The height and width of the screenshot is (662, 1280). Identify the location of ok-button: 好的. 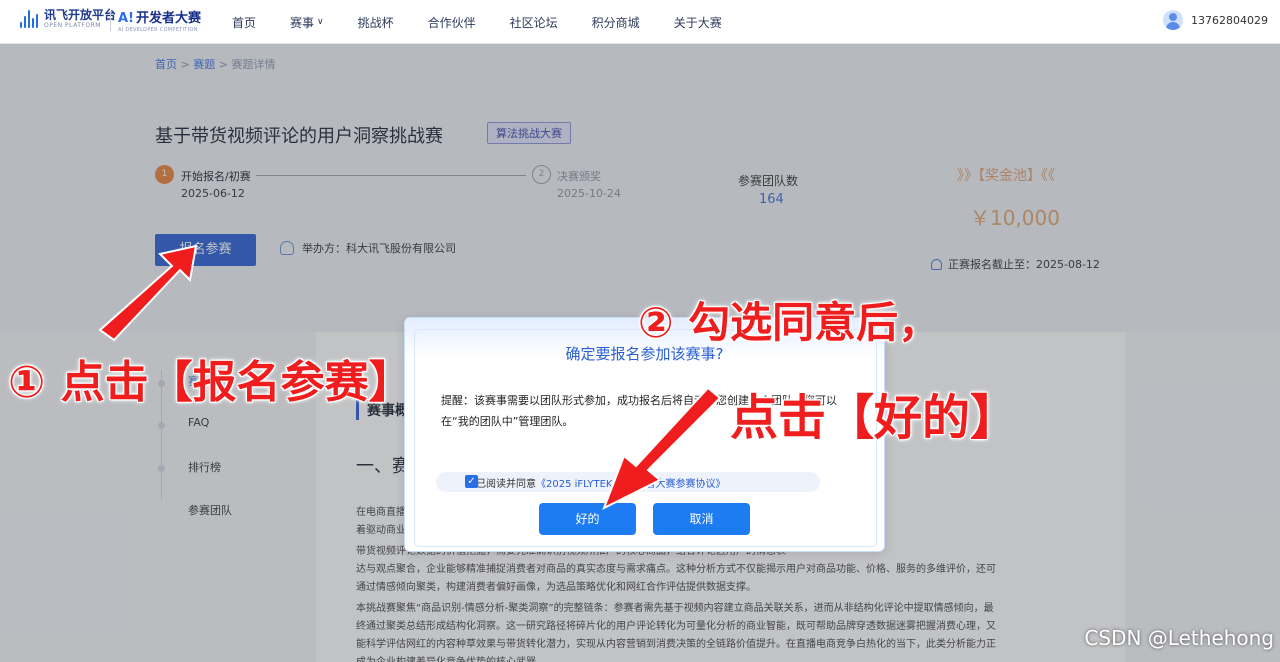
(587, 519).